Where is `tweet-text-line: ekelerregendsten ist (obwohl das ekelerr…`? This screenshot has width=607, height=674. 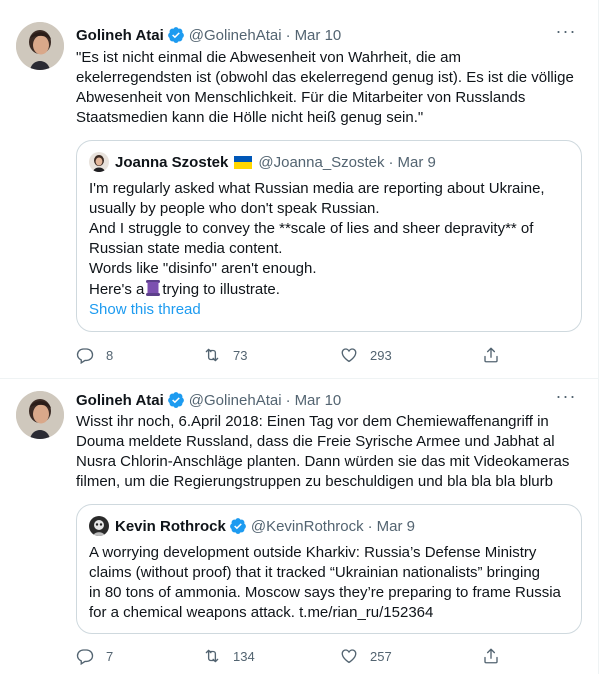 tweet-text-line: ekelerregendsten ist (obwohl das ekelerr… is located at coordinates (325, 77).